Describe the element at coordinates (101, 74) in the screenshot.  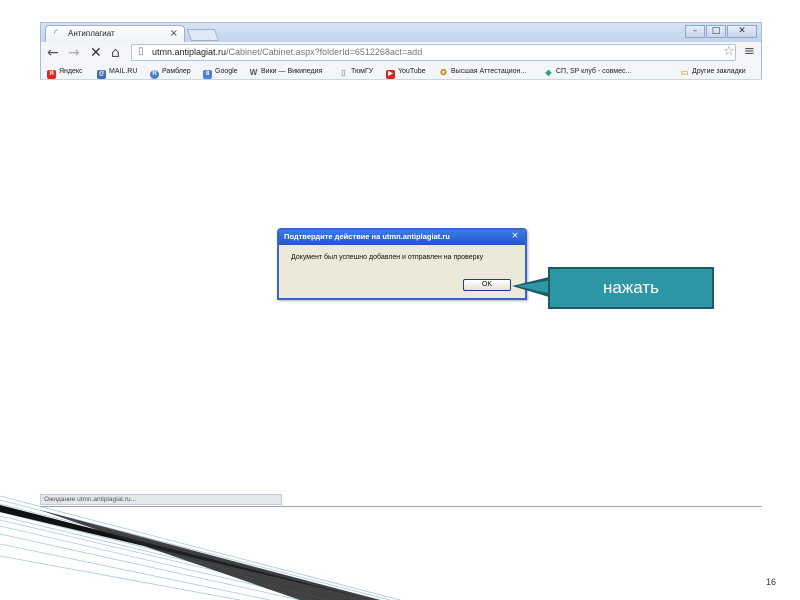
I see `mailru-icon: @` at that location.